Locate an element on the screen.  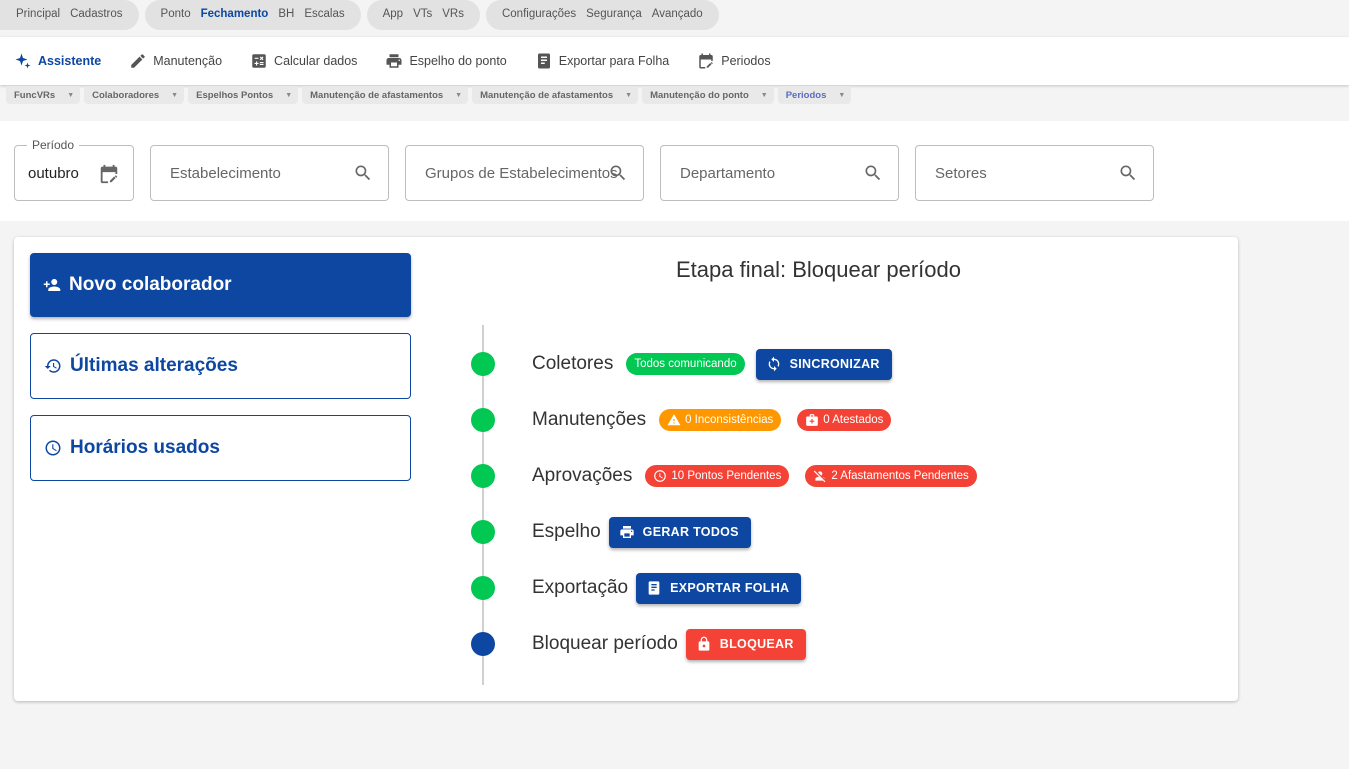
tab-label: Manutenção de afastamentos is located at coordinates (547, 95).